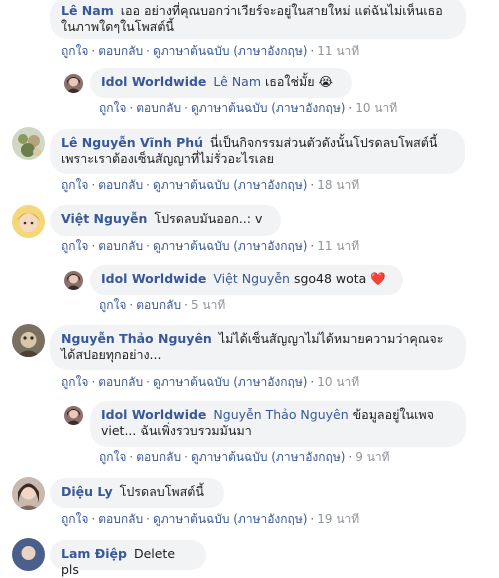 The image size is (499, 578). What do you see at coordinates (338, 185) in the screenshot?
I see `timestamp: 18 นาที` at bounding box center [338, 185].